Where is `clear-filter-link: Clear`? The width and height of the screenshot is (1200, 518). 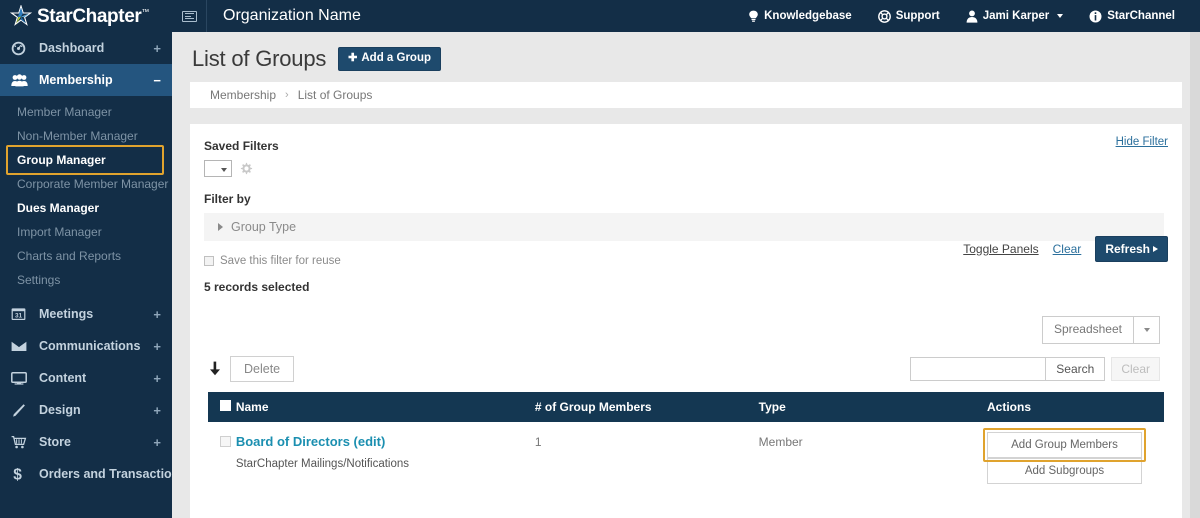
clear-filter-link: Clear is located at coordinates (1067, 249).